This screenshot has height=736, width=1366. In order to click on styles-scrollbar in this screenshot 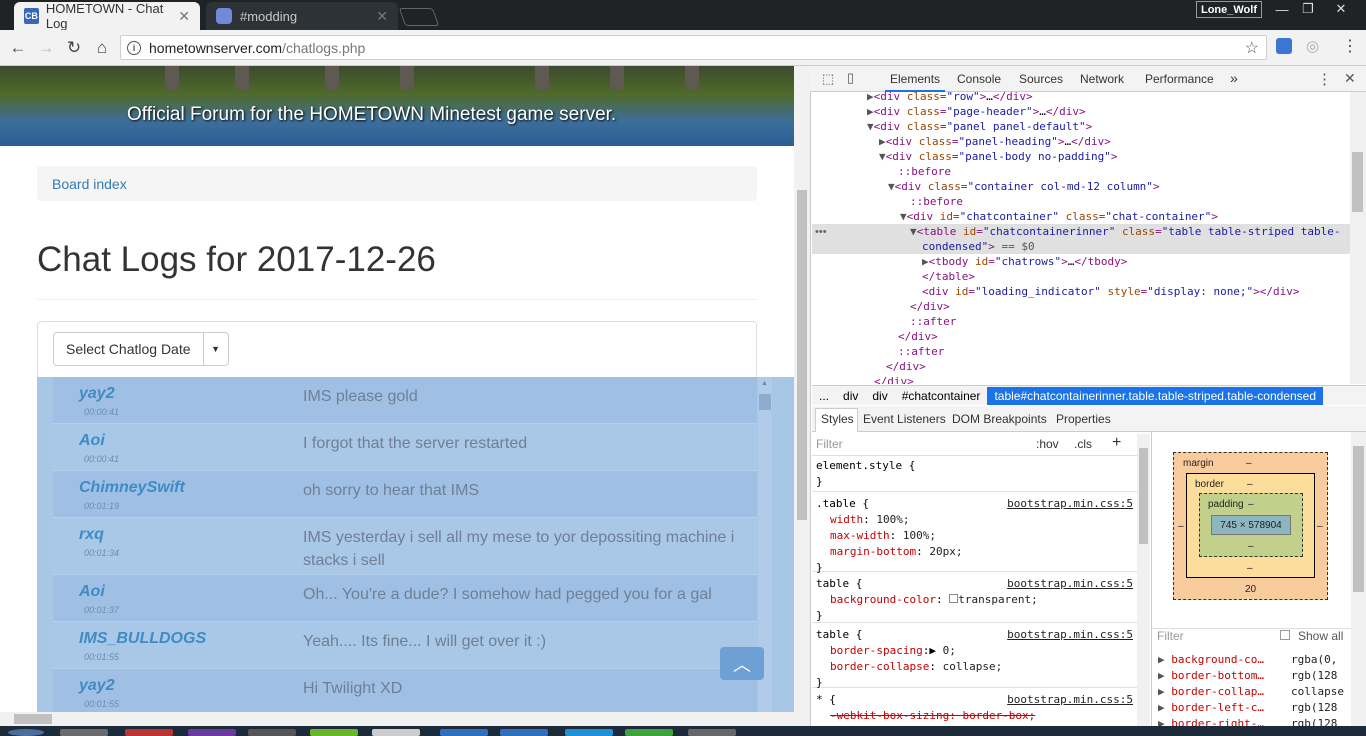, I will do `click(1143, 580)`.